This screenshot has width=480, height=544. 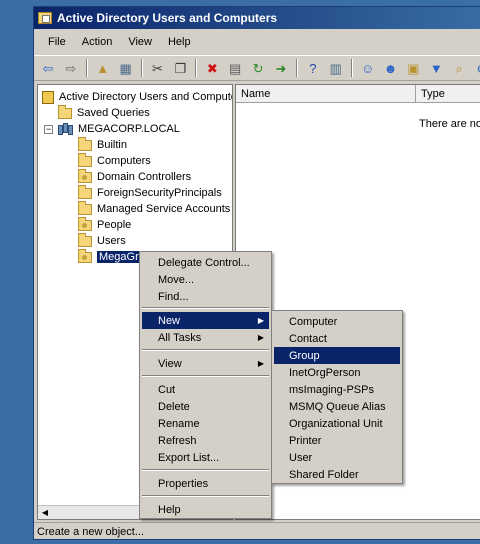 I want to click on tree-item-people: People, so click(x=105, y=224).